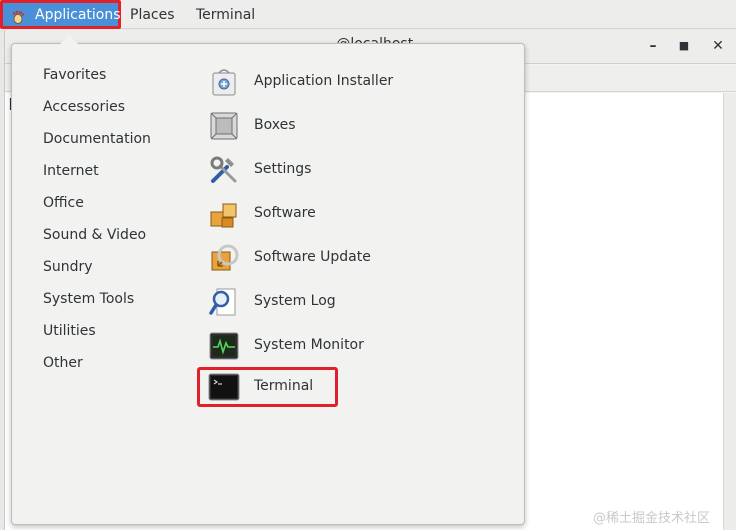 The image size is (736, 530). Describe the element at coordinates (718, 46) in the screenshot. I see `close-button: ✕` at that location.